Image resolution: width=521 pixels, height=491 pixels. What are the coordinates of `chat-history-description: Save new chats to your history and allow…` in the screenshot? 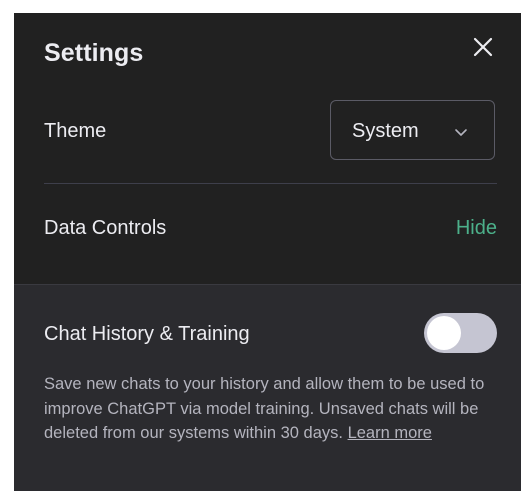 It's located at (269, 409).